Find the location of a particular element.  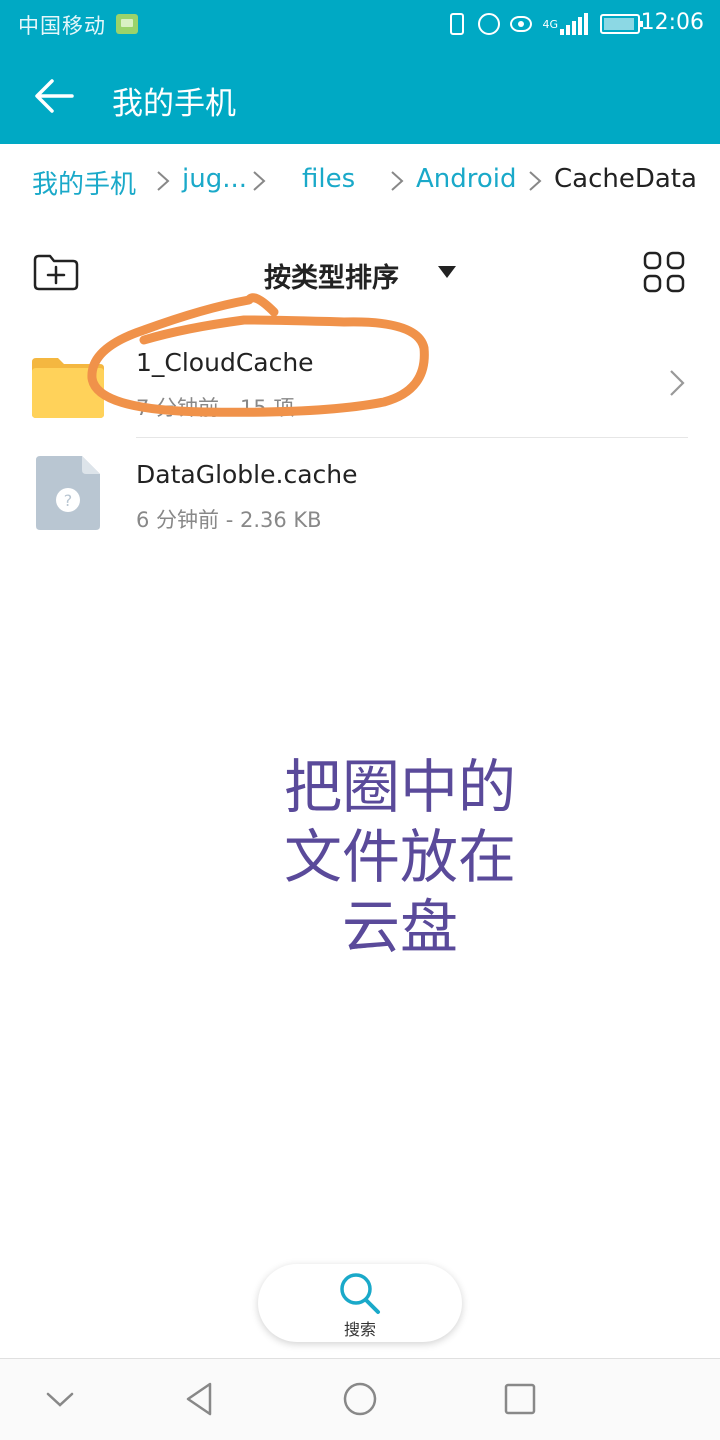

search-icon is located at coordinates (360, 1293).